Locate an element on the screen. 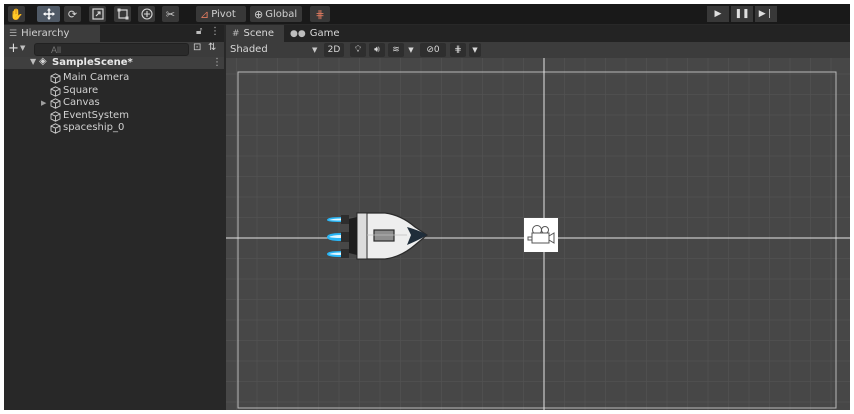  move-tool-button is located at coordinates (48, 14).